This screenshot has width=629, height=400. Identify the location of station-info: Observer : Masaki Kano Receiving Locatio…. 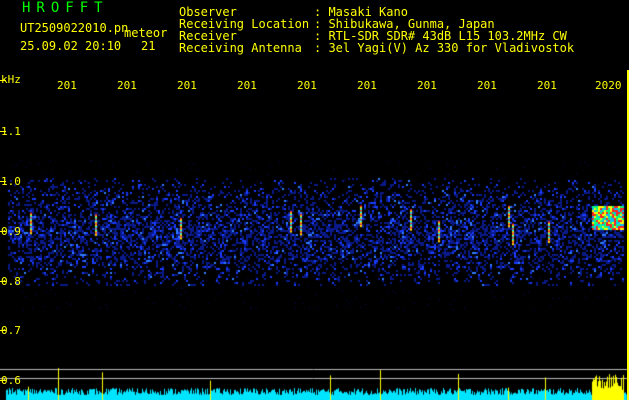
(376, 30).